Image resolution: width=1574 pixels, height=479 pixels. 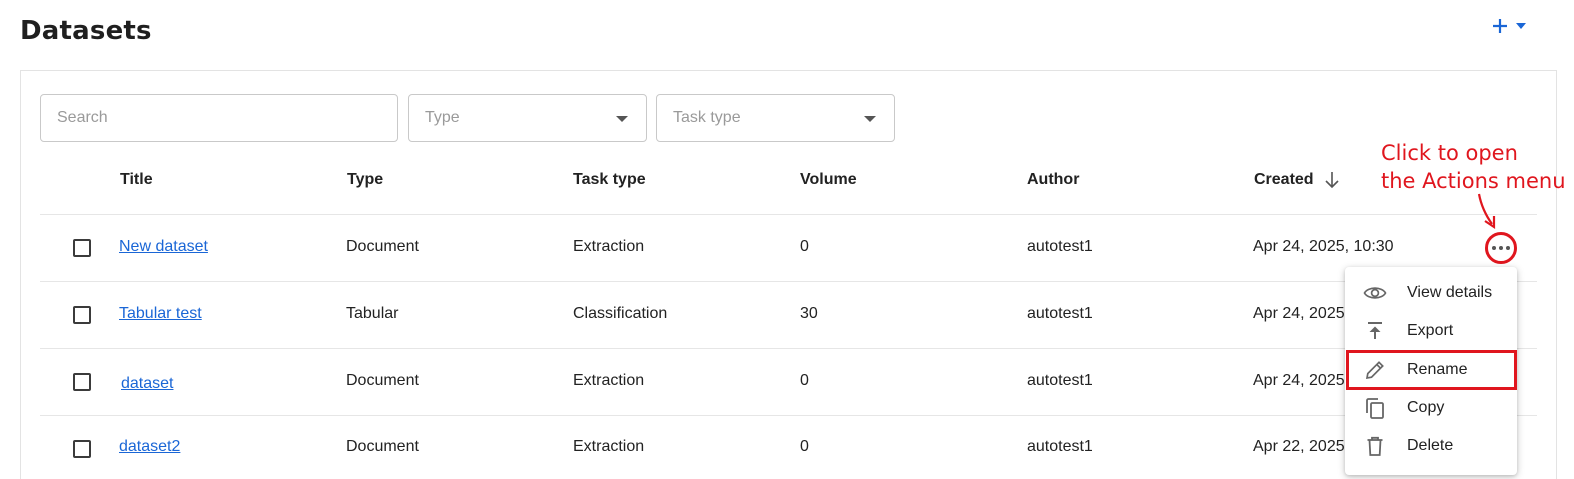 I want to click on search-placeholder: Search, so click(x=82, y=117).